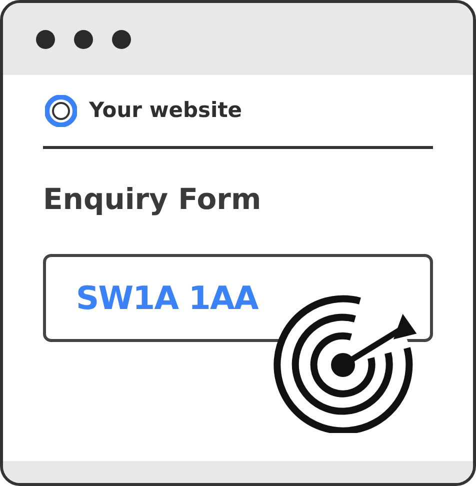 This screenshot has width=476, height=486. I want to click on radio-icon, so click(61, 110).